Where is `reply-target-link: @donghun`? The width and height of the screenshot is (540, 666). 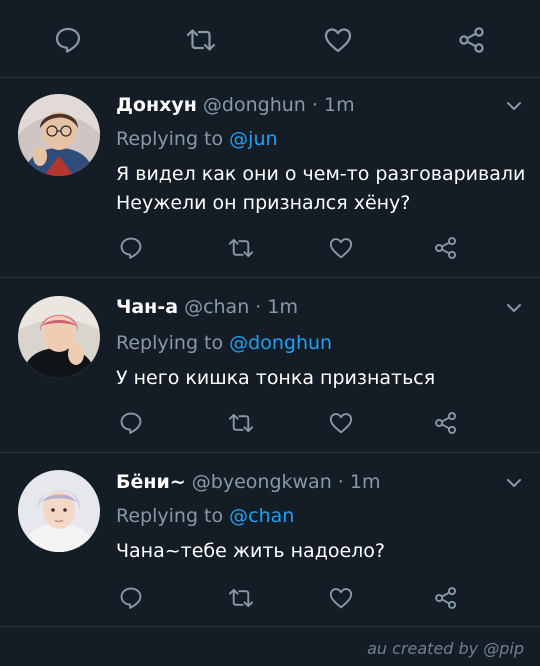
reply-target-link: @donghun is located at coordinates (280, 343).